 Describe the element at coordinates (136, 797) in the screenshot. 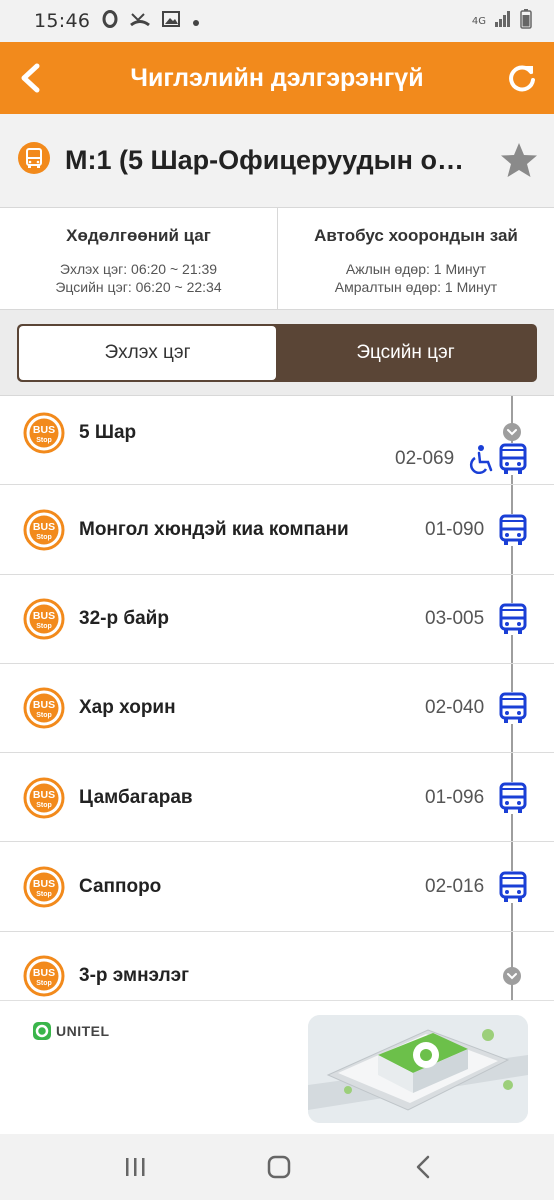

I see `stop-name: Цамбагарав` at that location.